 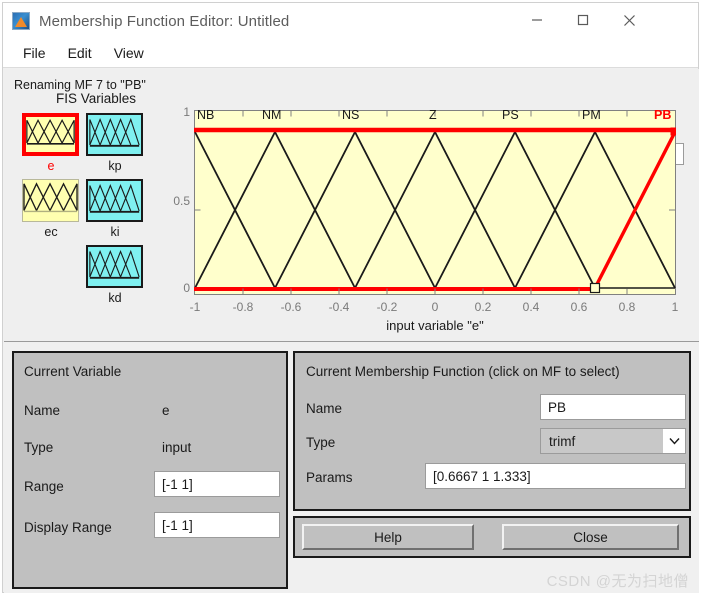 I want to click on mf-label-NB: NB, so click(x=205, y=115).